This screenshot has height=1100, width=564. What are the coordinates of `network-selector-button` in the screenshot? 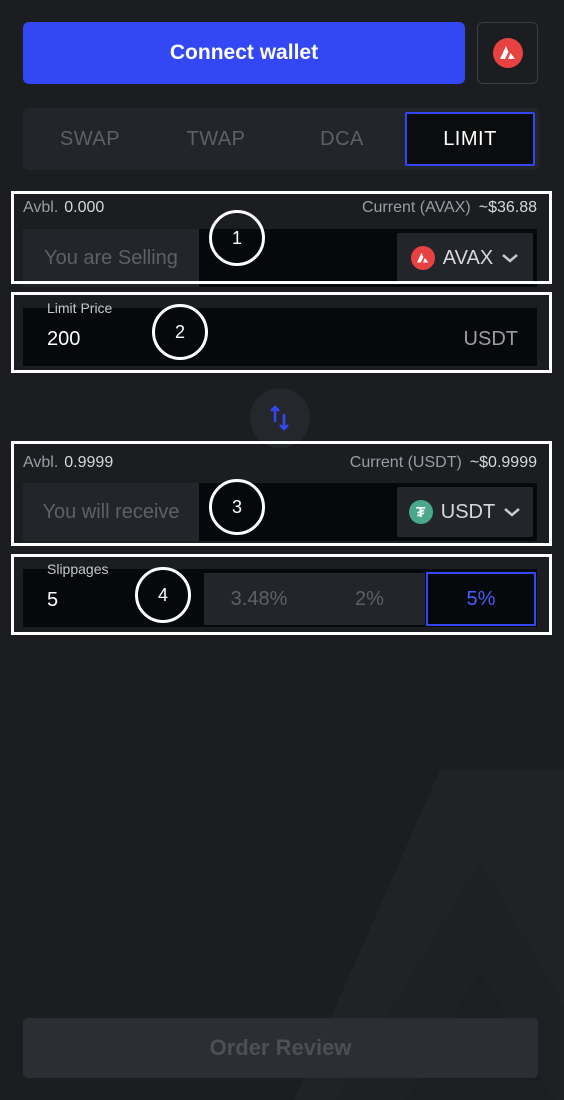 It's located at (507, 53).